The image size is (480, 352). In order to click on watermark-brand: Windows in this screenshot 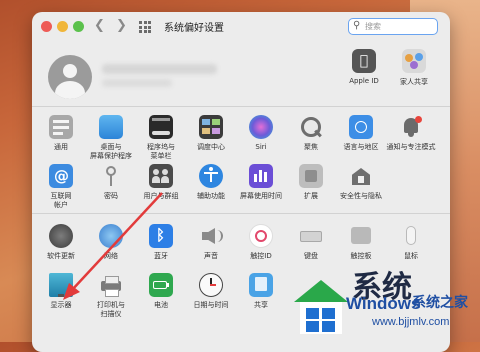, I will do `click(383, 303)`.